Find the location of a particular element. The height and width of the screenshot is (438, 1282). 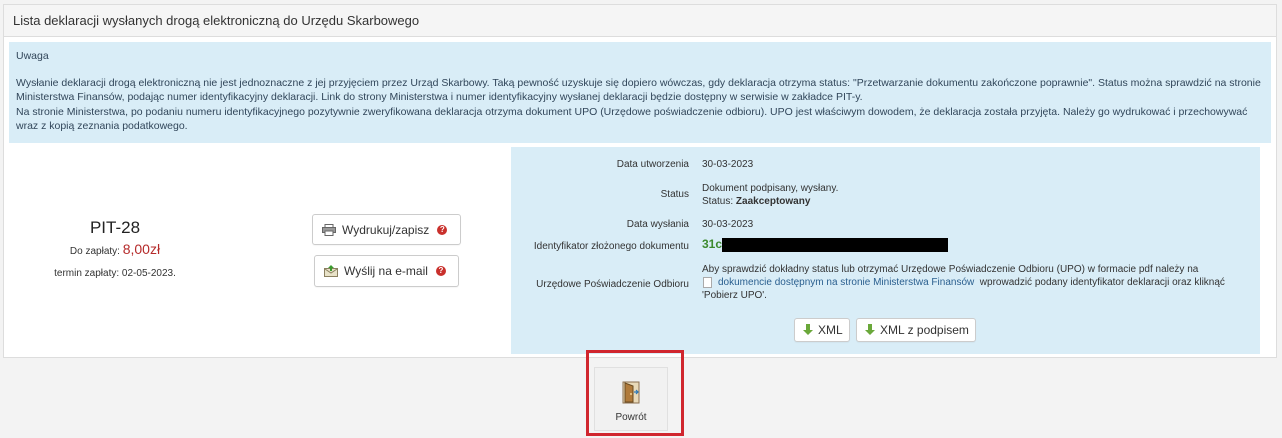

status-line-1: Dokument podpisany, wysłany. is located at coordinates (770, 188).